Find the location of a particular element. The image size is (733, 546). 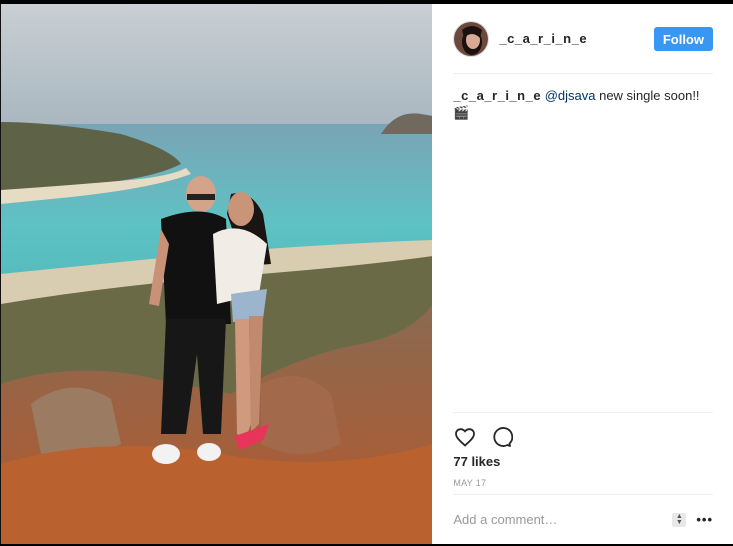

header-username: _c_a_r_i_n_e is located at coordinates (576, 38).